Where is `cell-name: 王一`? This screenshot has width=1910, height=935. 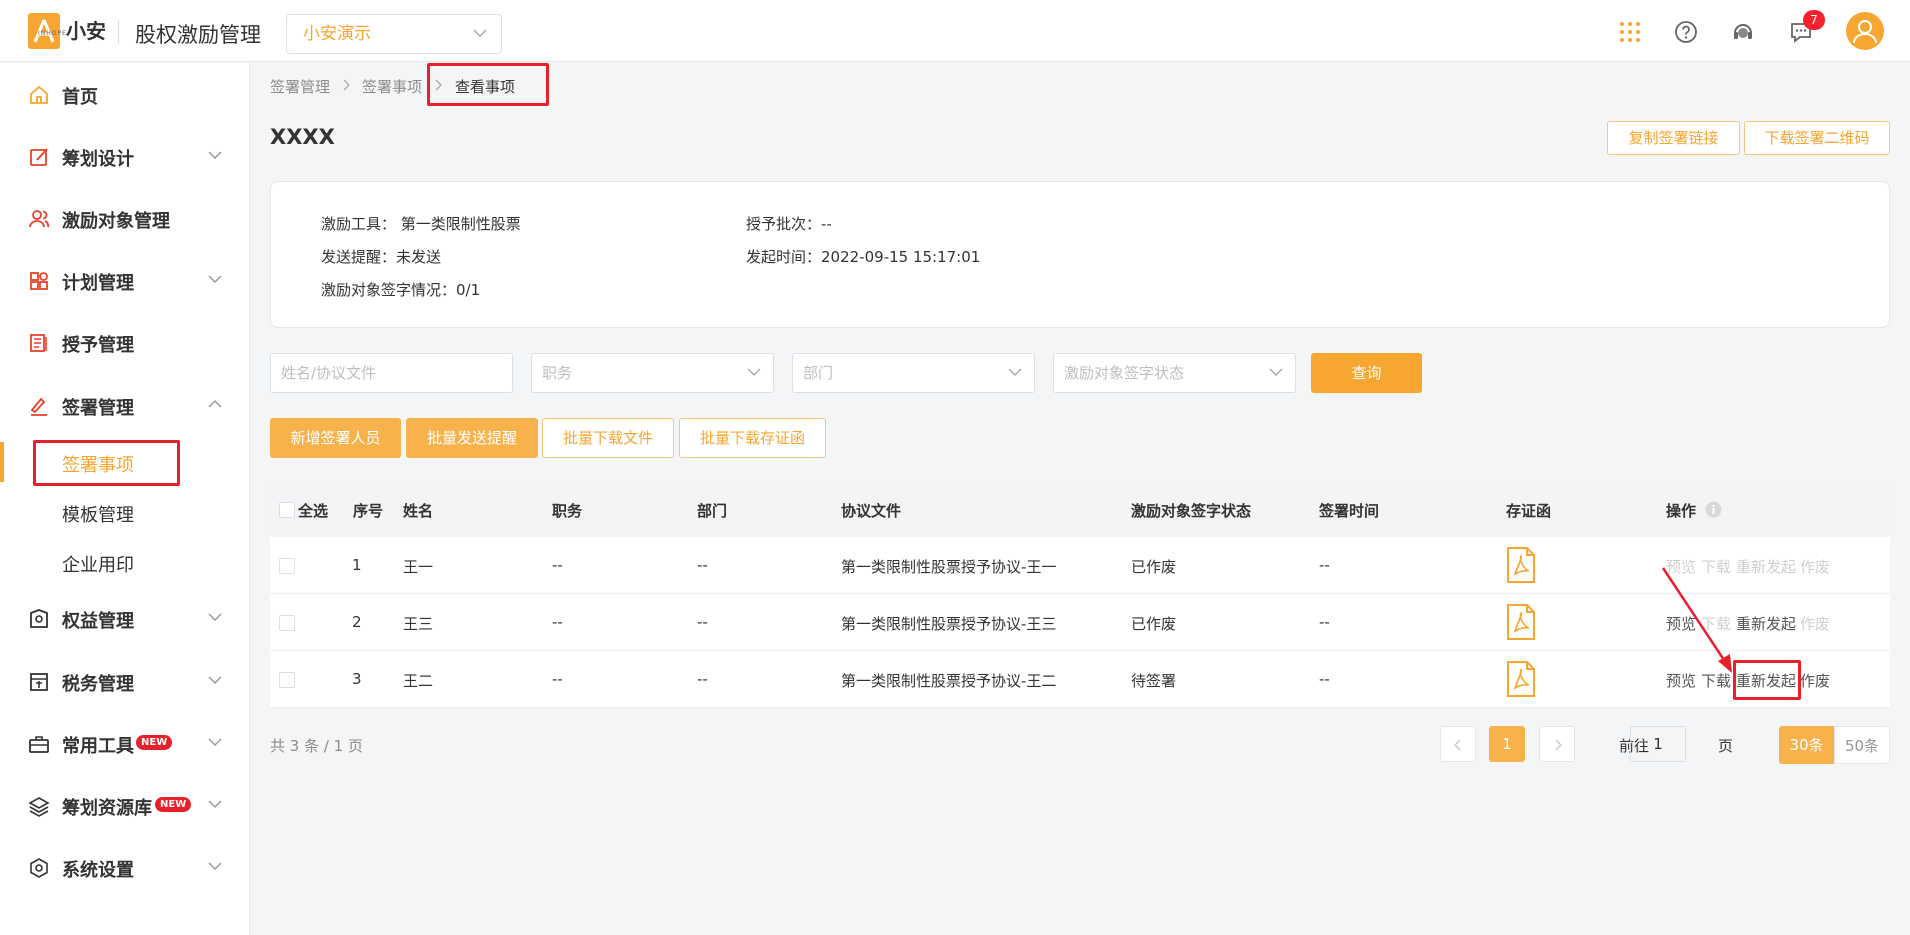 cell-name: 王一 is located at coordinates (418, 567).